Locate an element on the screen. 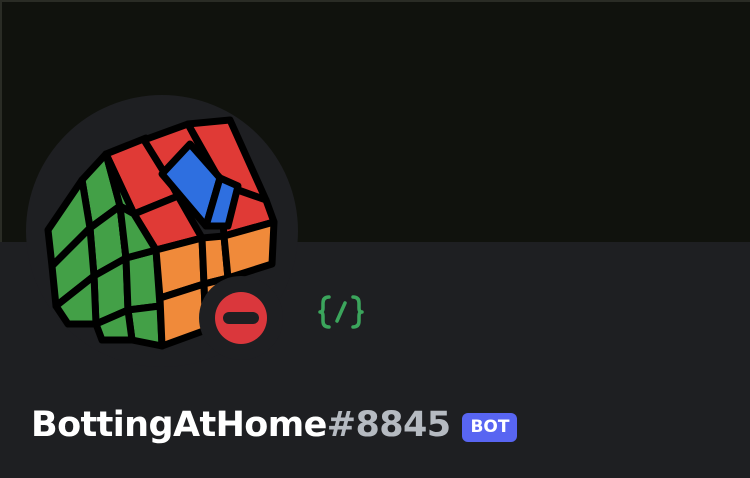 This screenshot has height=478, width=750. slash-commands-icon is located at coordinates (341, 312).